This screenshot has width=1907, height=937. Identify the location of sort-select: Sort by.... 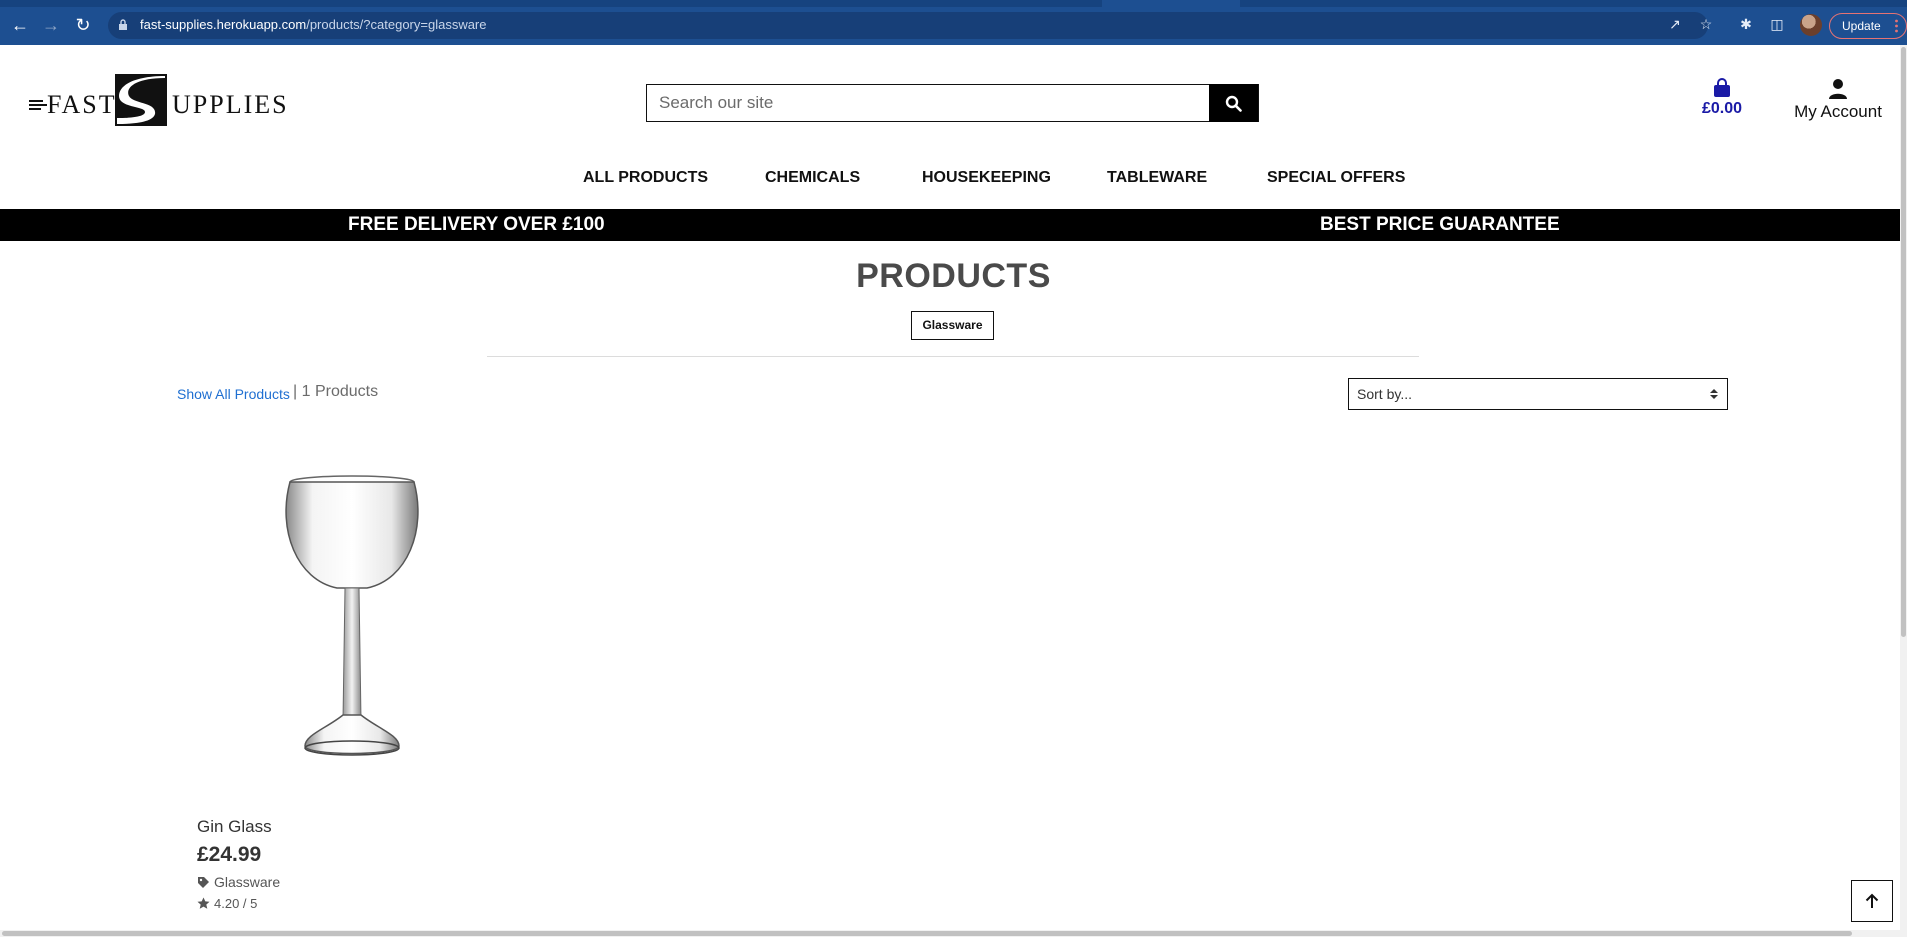
(1538, 394).